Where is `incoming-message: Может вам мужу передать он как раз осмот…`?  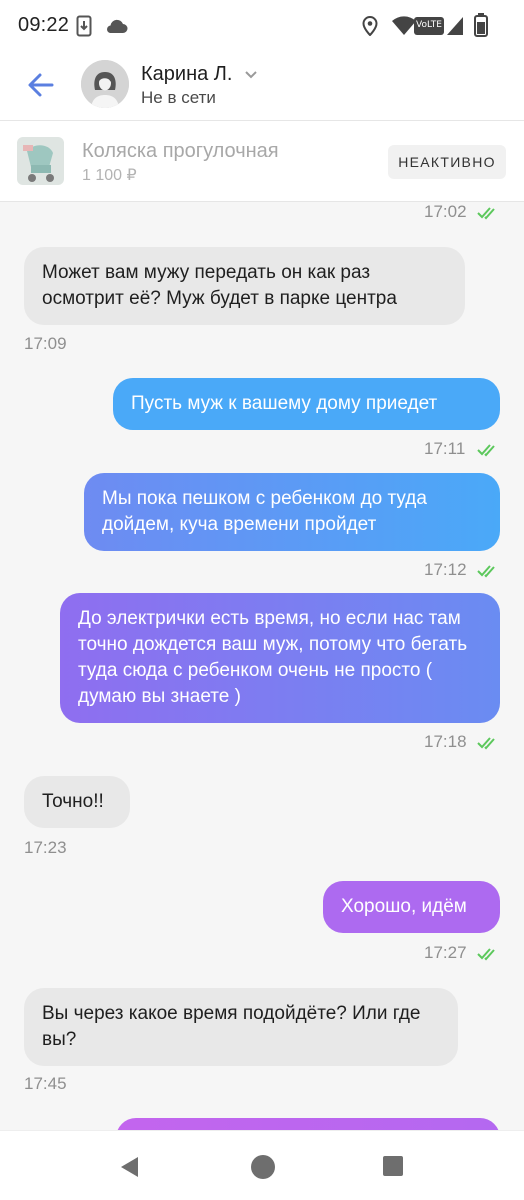
incoming-message: Может вам мужу передать он как раз осмот… is located at coordinates (244, 286).